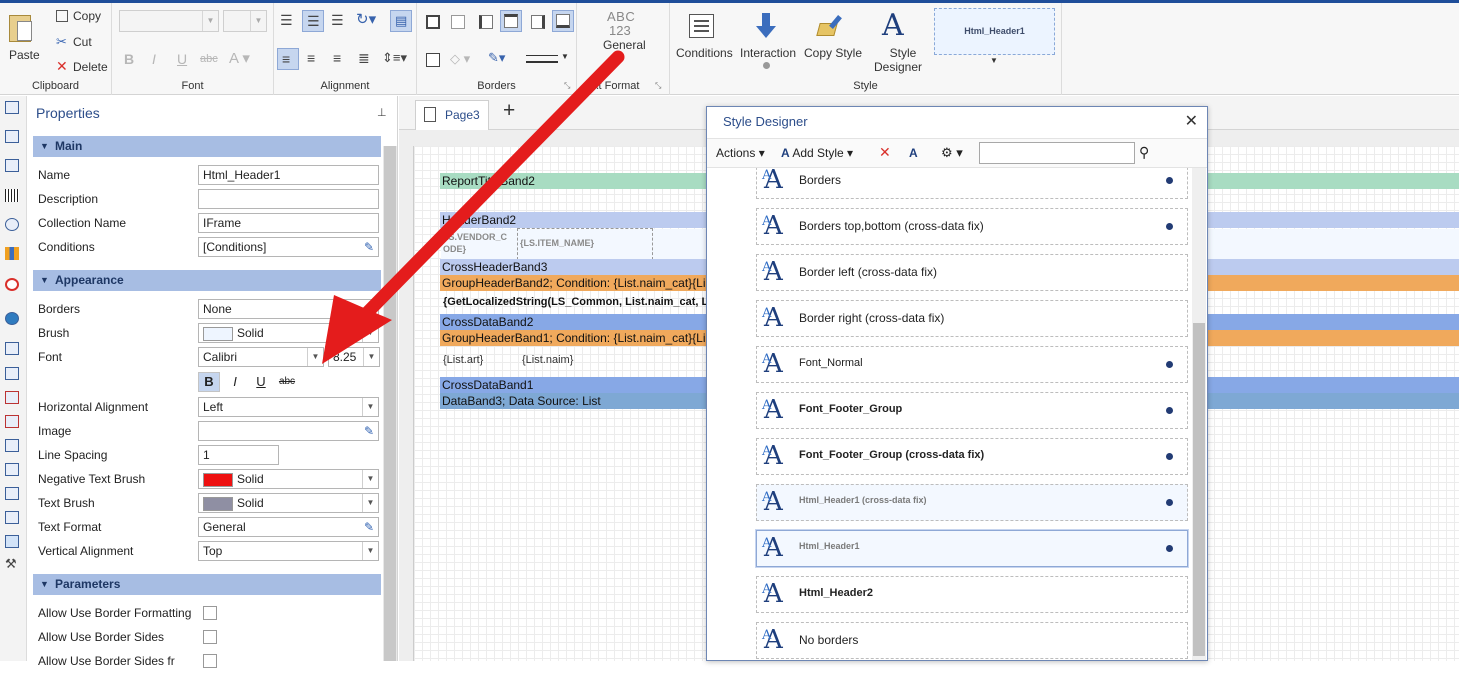 The height and width of the screenshot is (673, 1459). What do you see at coordinates (288, 431) in the screenshot?
I see `image-field: ✎` at bounding box center [288, 431].